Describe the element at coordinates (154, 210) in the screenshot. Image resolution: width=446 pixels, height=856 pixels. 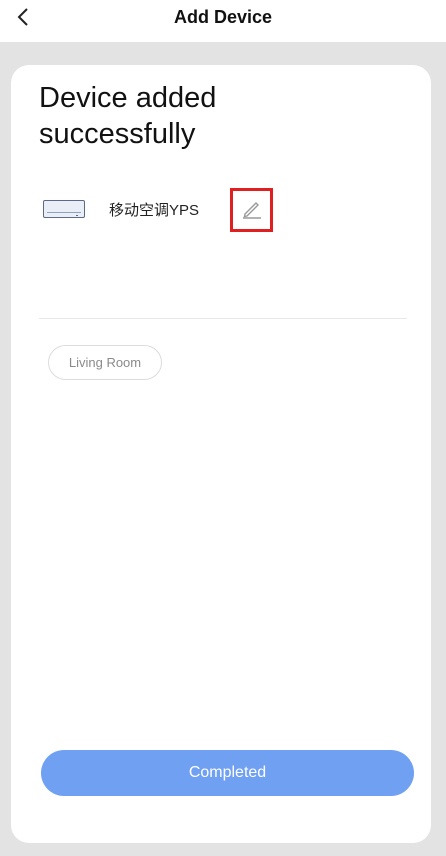
I see `device-name: 移动空调YPS` at that location.